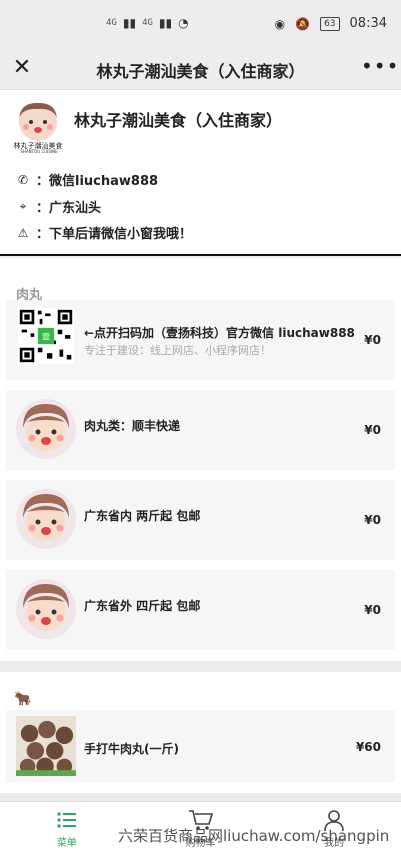  I want to click on tab-menu: 菜单, so click(67, 828).